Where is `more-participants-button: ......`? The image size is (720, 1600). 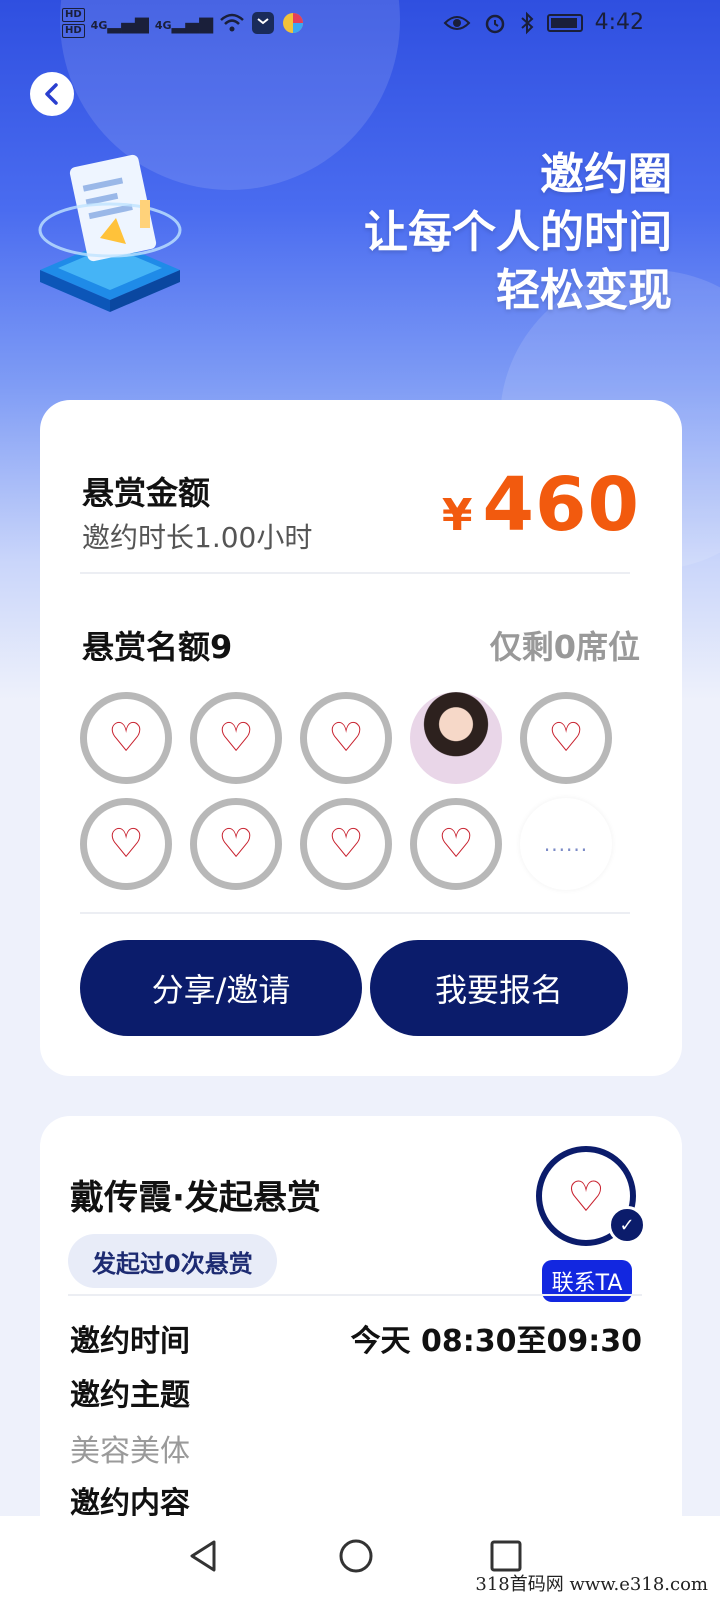
more-participants-button: ...... is located at coordinates (566, 844).